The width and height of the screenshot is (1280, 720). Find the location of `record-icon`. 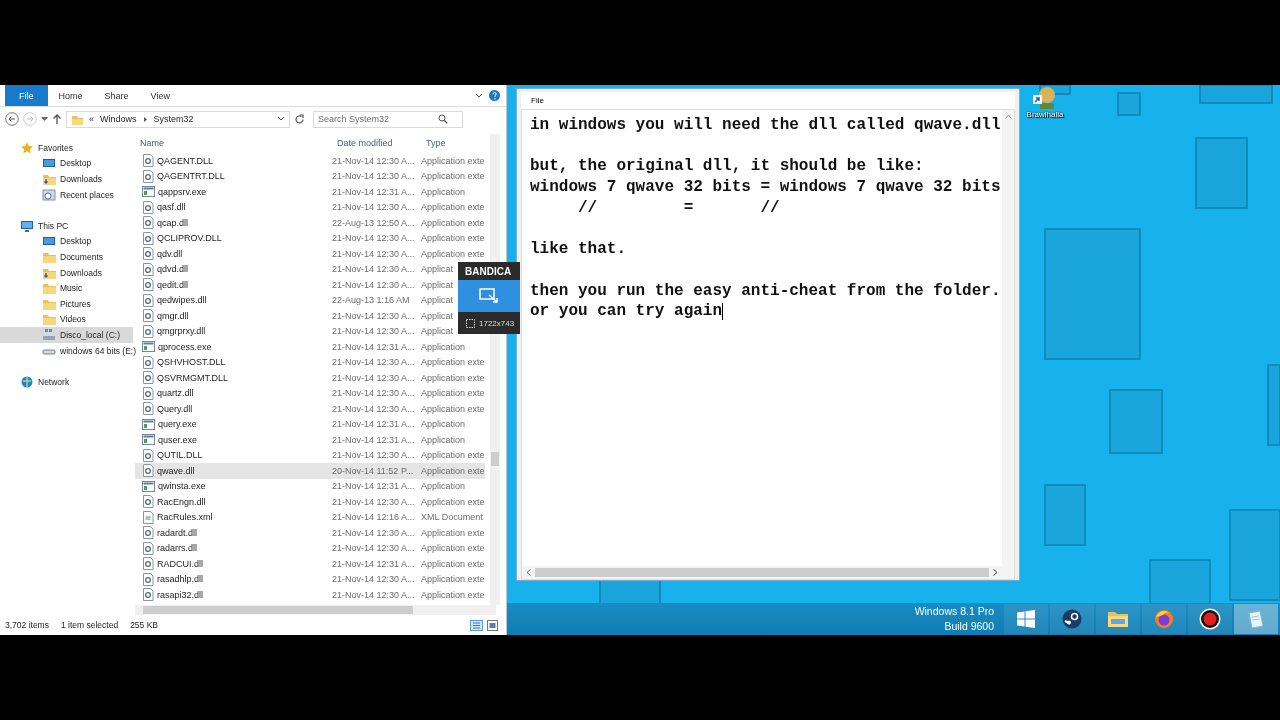

record-icon is located at coordinates (1210, 619).